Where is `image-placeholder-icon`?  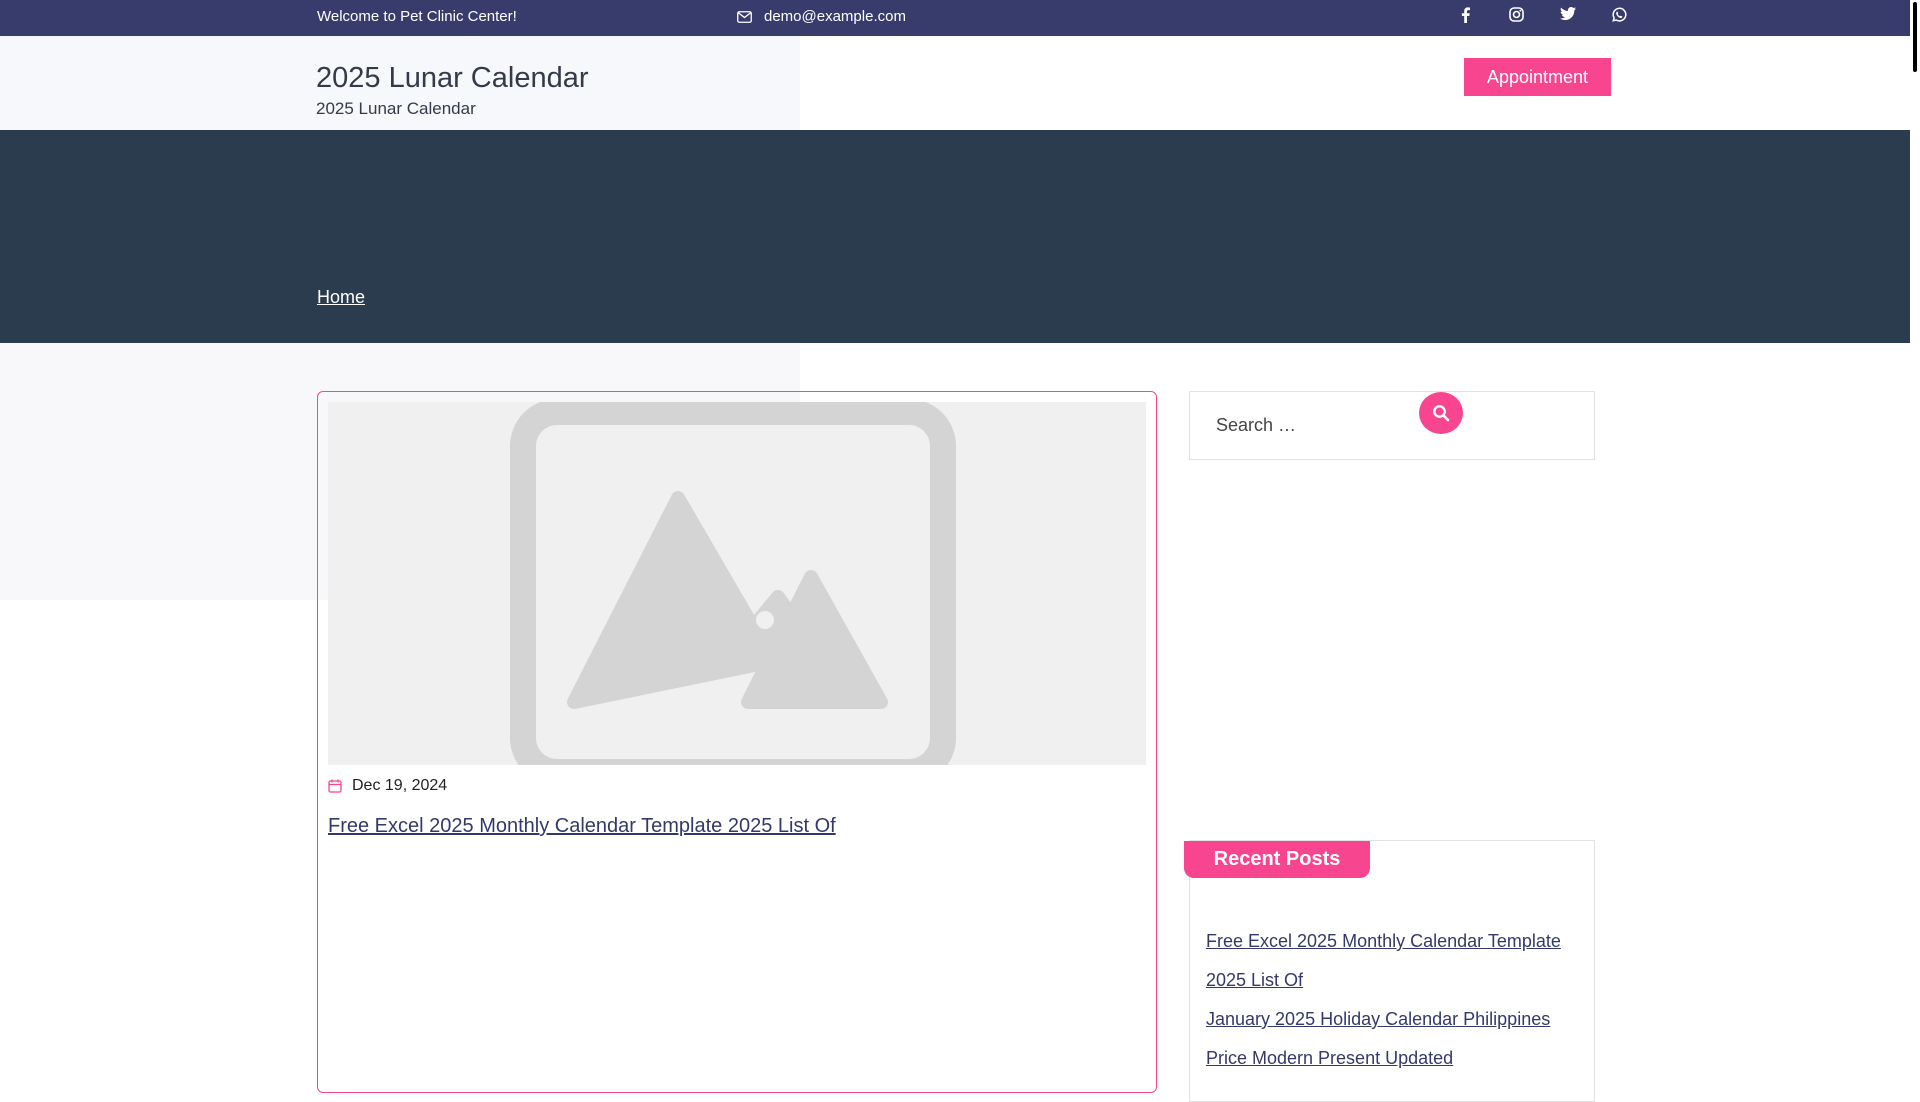
image-placeholder-icon is located at coordinates (737, 583).